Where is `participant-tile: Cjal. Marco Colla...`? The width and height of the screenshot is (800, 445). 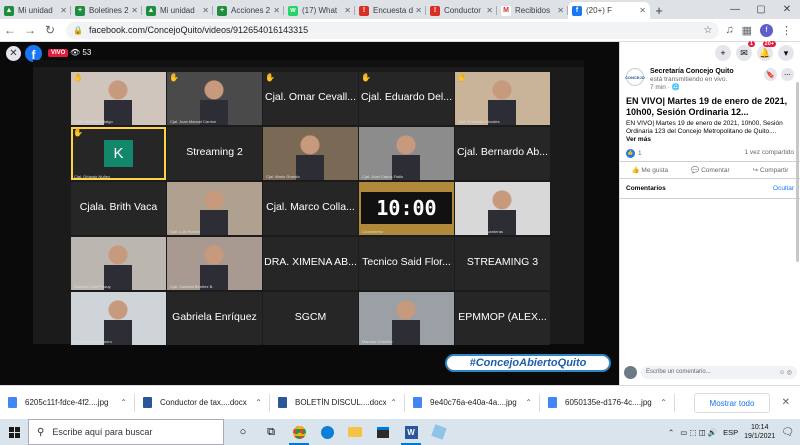 participant-tile: Cjal. Marco Colla... is located at coordinates (310, 208).